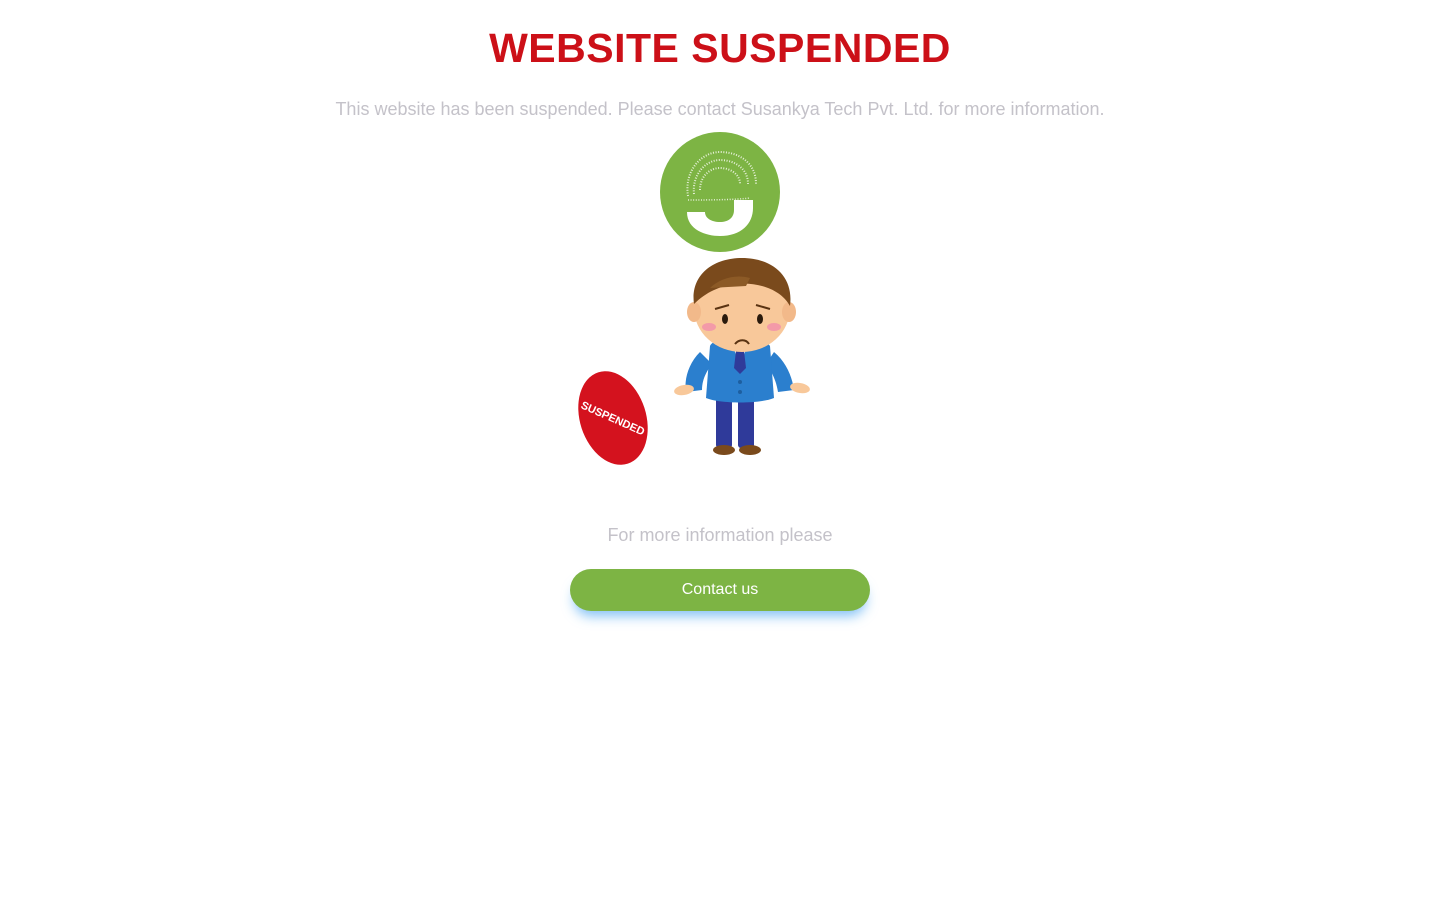 The height and width of the screenshot is (900, 1440). I want to click on confused-businessman-icon, so click(742, 356).